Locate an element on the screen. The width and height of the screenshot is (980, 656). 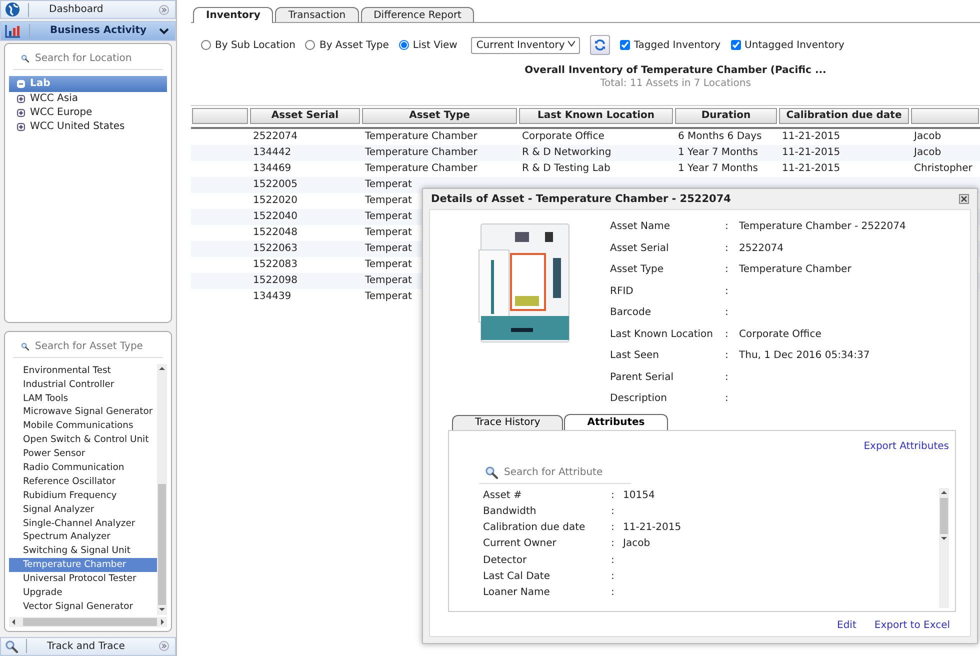
list-item: Microwave Signal Generator is located at coordinates (83, 412).